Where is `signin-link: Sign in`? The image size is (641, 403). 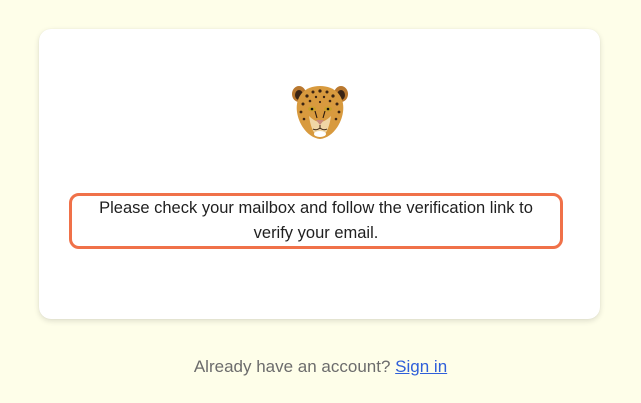
signin-link: Sign in is located at coordinates (421, 366).